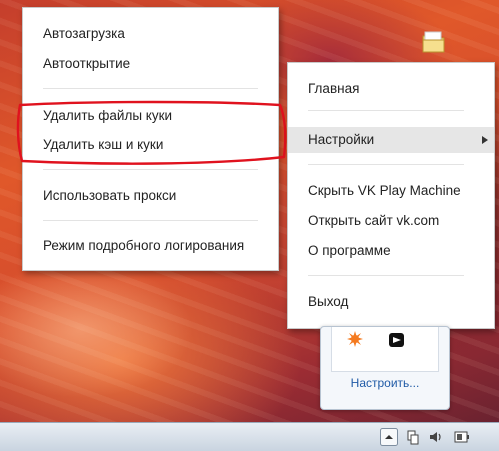 This screenshot has width=499, height=451. What do you see at coordinates (150, 246) in the screenshot?
I see `menu-item-verbose-logging: Режим подробного логирования` at bounding box center [150, 246].